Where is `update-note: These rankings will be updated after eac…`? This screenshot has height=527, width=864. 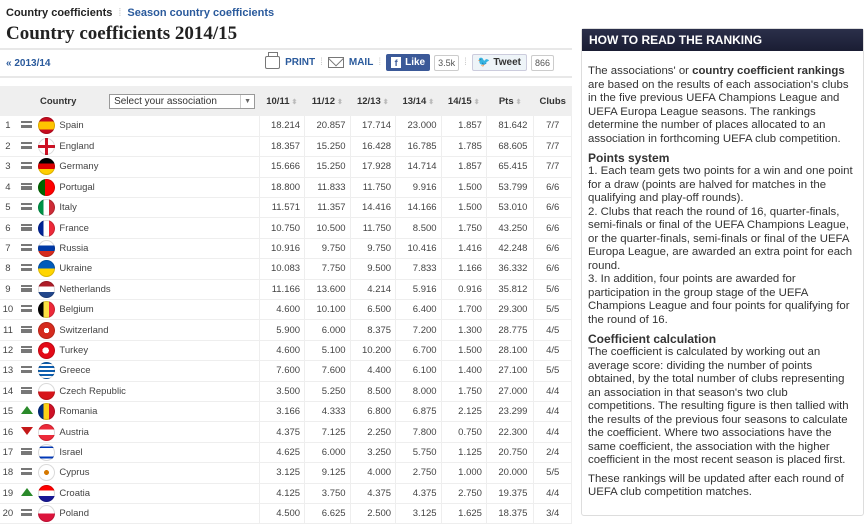
update-note: These rankings will be updated after eac… is located at coordinates (716, 485).